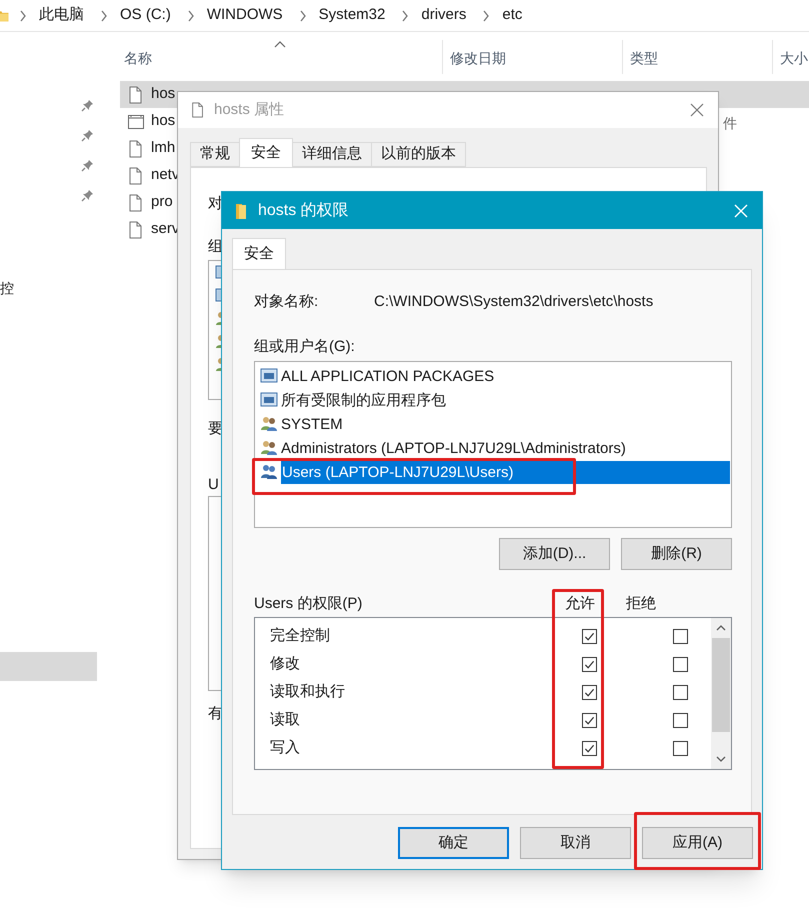 The width and height of the screenshot is (809, 914). I want to click on label-text: 对, so click(215, 204).